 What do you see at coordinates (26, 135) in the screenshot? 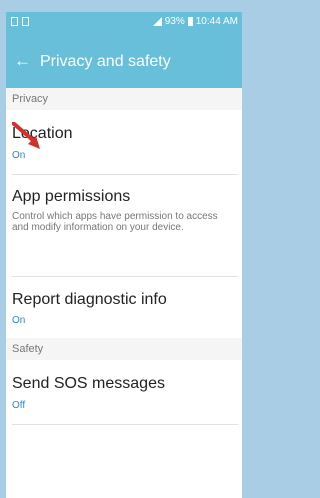
I see `annotation-arrow-icon` at bounding box center [26, 135].